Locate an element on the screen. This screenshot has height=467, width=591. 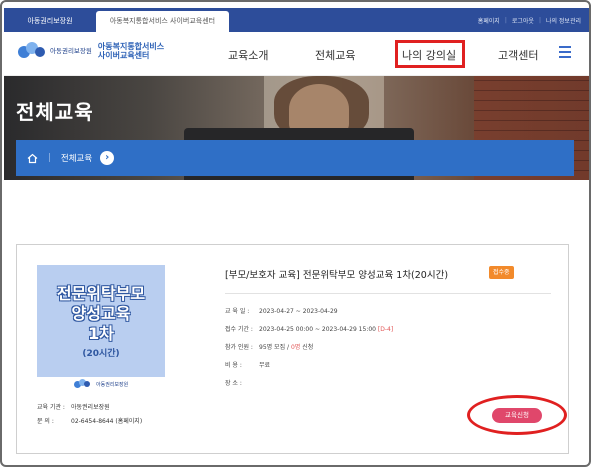
course-title: [부모/보호자 교육] 전문위탁부모 양성교육 1차(20시간) is located at coordinates (336, 274).